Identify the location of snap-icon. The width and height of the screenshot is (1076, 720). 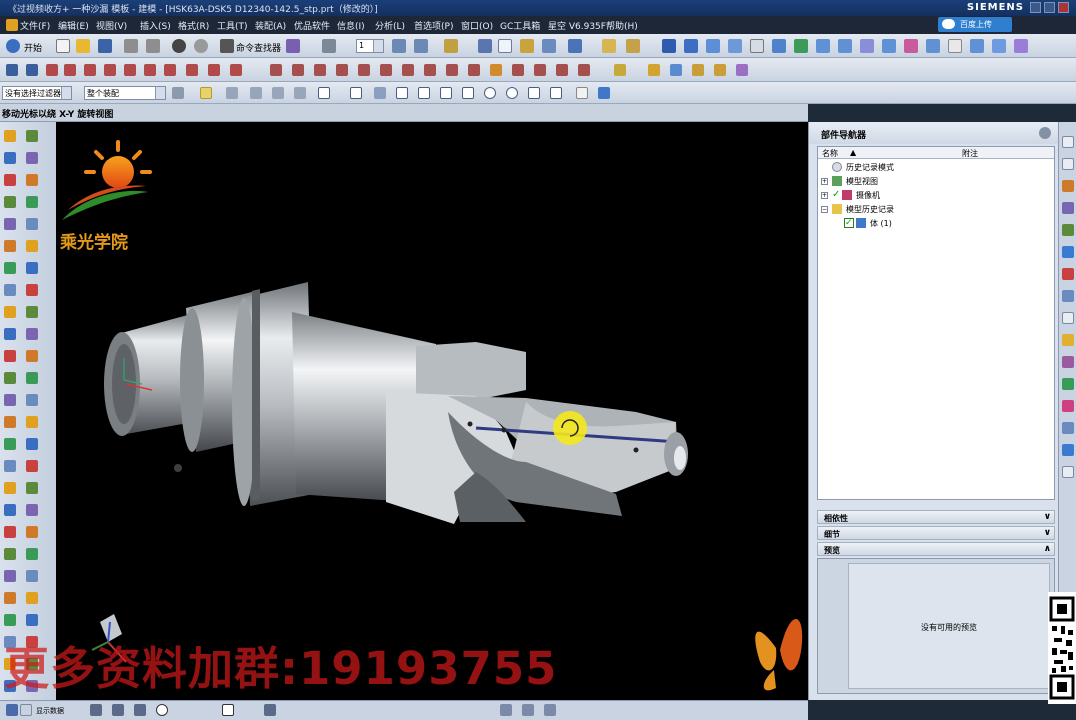
(485, 46).